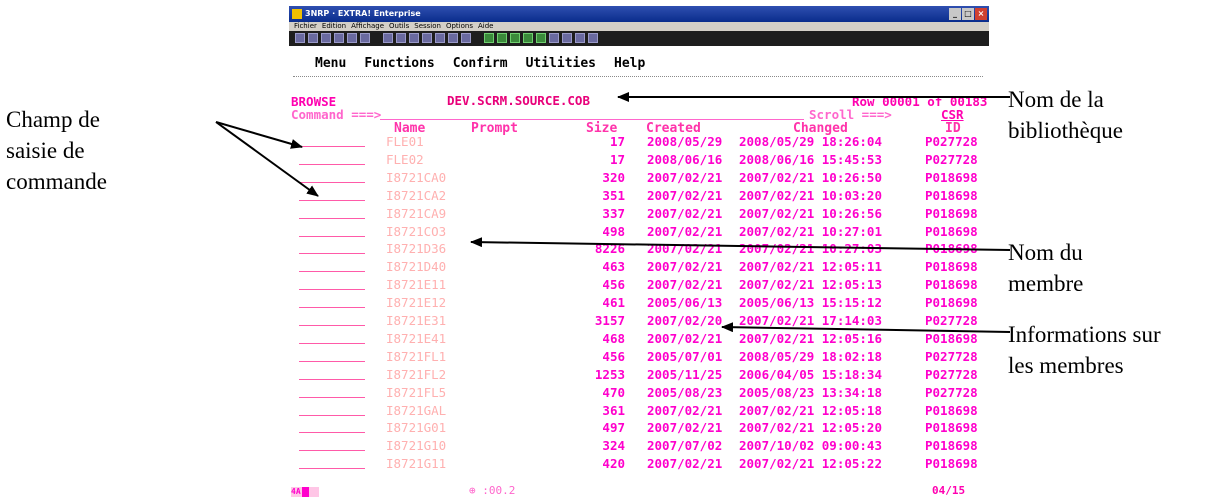 The height and width of the screenshot is (497, 1231). Describe the element at coordinates (267, 159) in the screenshot. I see `arrow-command-field` at that location.